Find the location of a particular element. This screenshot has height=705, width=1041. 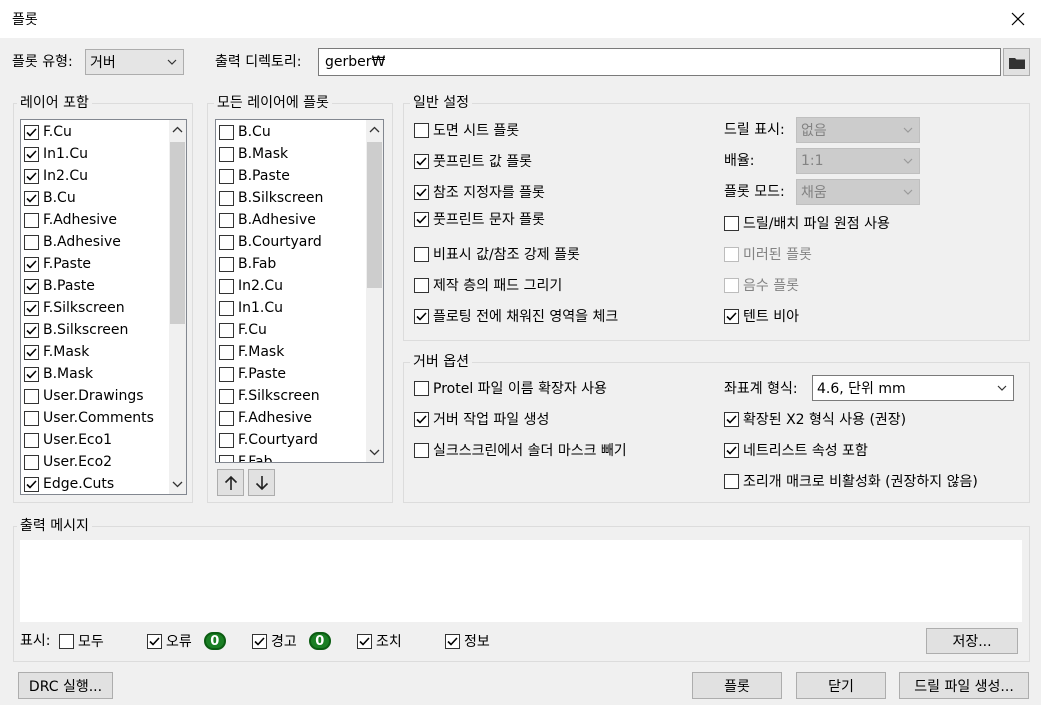

option-checkbox: 거버 작업 파일 생성 is located at coordinates (481, 419).